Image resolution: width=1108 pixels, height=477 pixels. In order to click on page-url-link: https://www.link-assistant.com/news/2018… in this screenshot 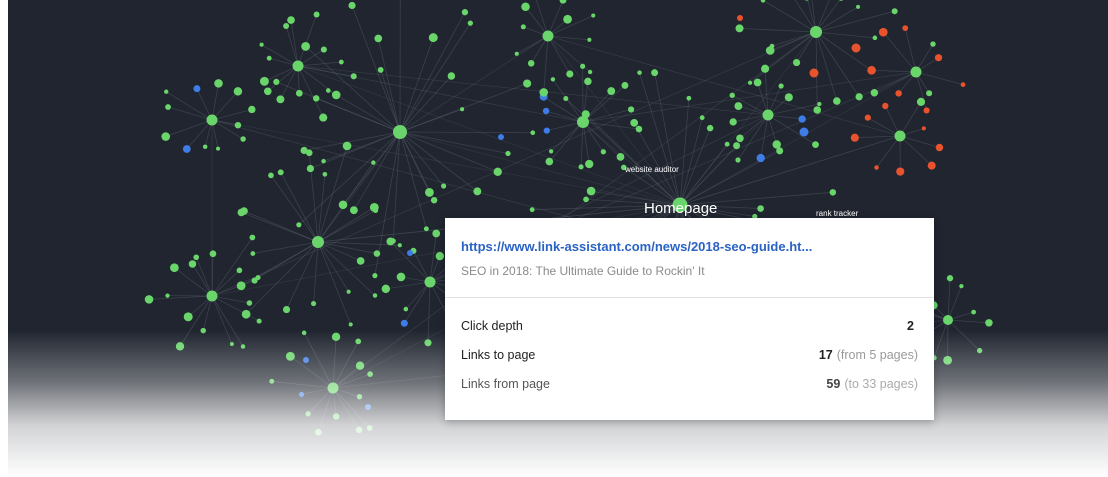, I will do `click(689, 236)`.